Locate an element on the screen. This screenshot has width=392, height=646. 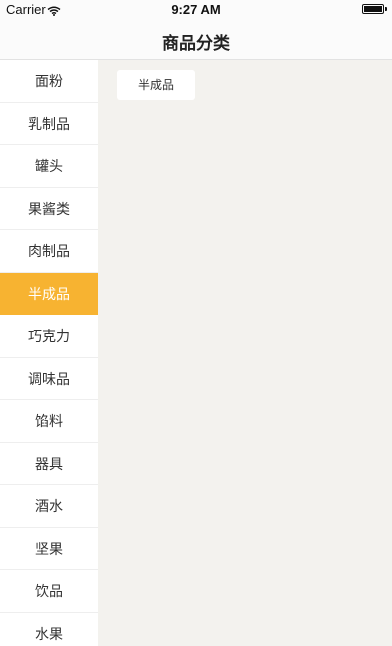
category-item: 罐头 is located at coordinates (49, 166).